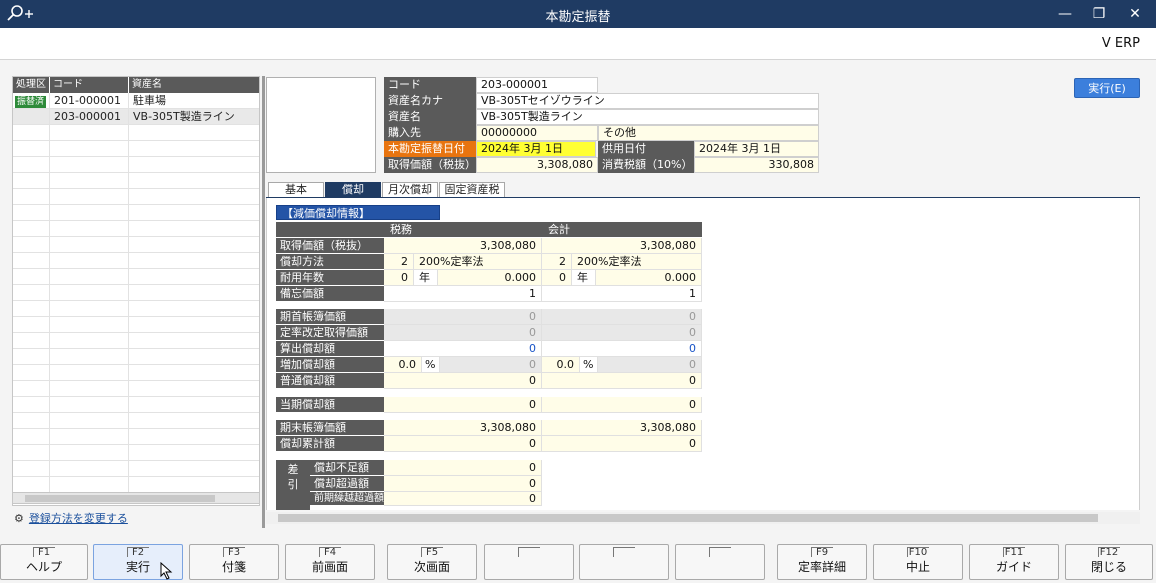 The height and width of the screenshot is (583, 1156). I want to click on code-label: コード, so click(430, 85).